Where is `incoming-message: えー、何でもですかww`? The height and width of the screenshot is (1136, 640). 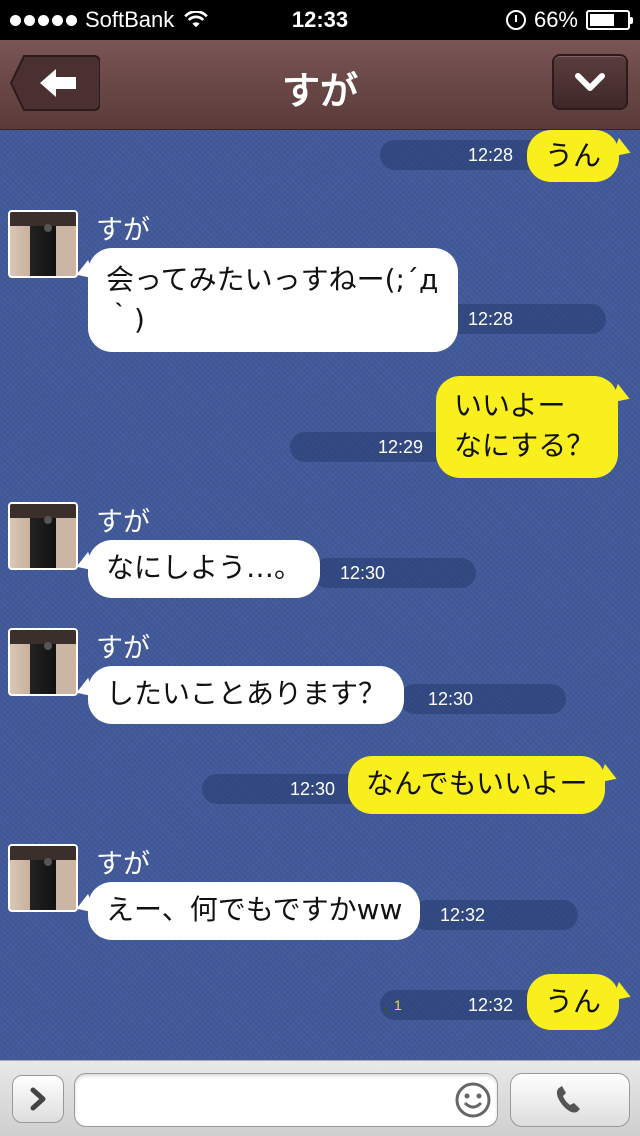 incoming-message: えー、何でもですかww is located at coordinates (254, 911).